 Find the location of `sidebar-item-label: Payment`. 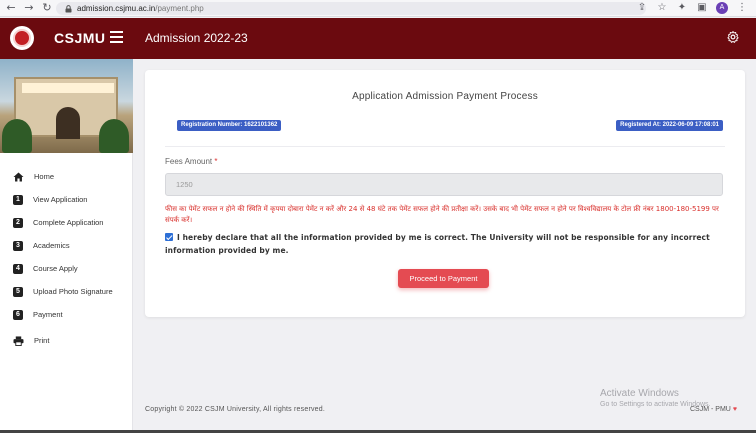

sidebar-item-label: Payment is located at coordinates (48, 314).